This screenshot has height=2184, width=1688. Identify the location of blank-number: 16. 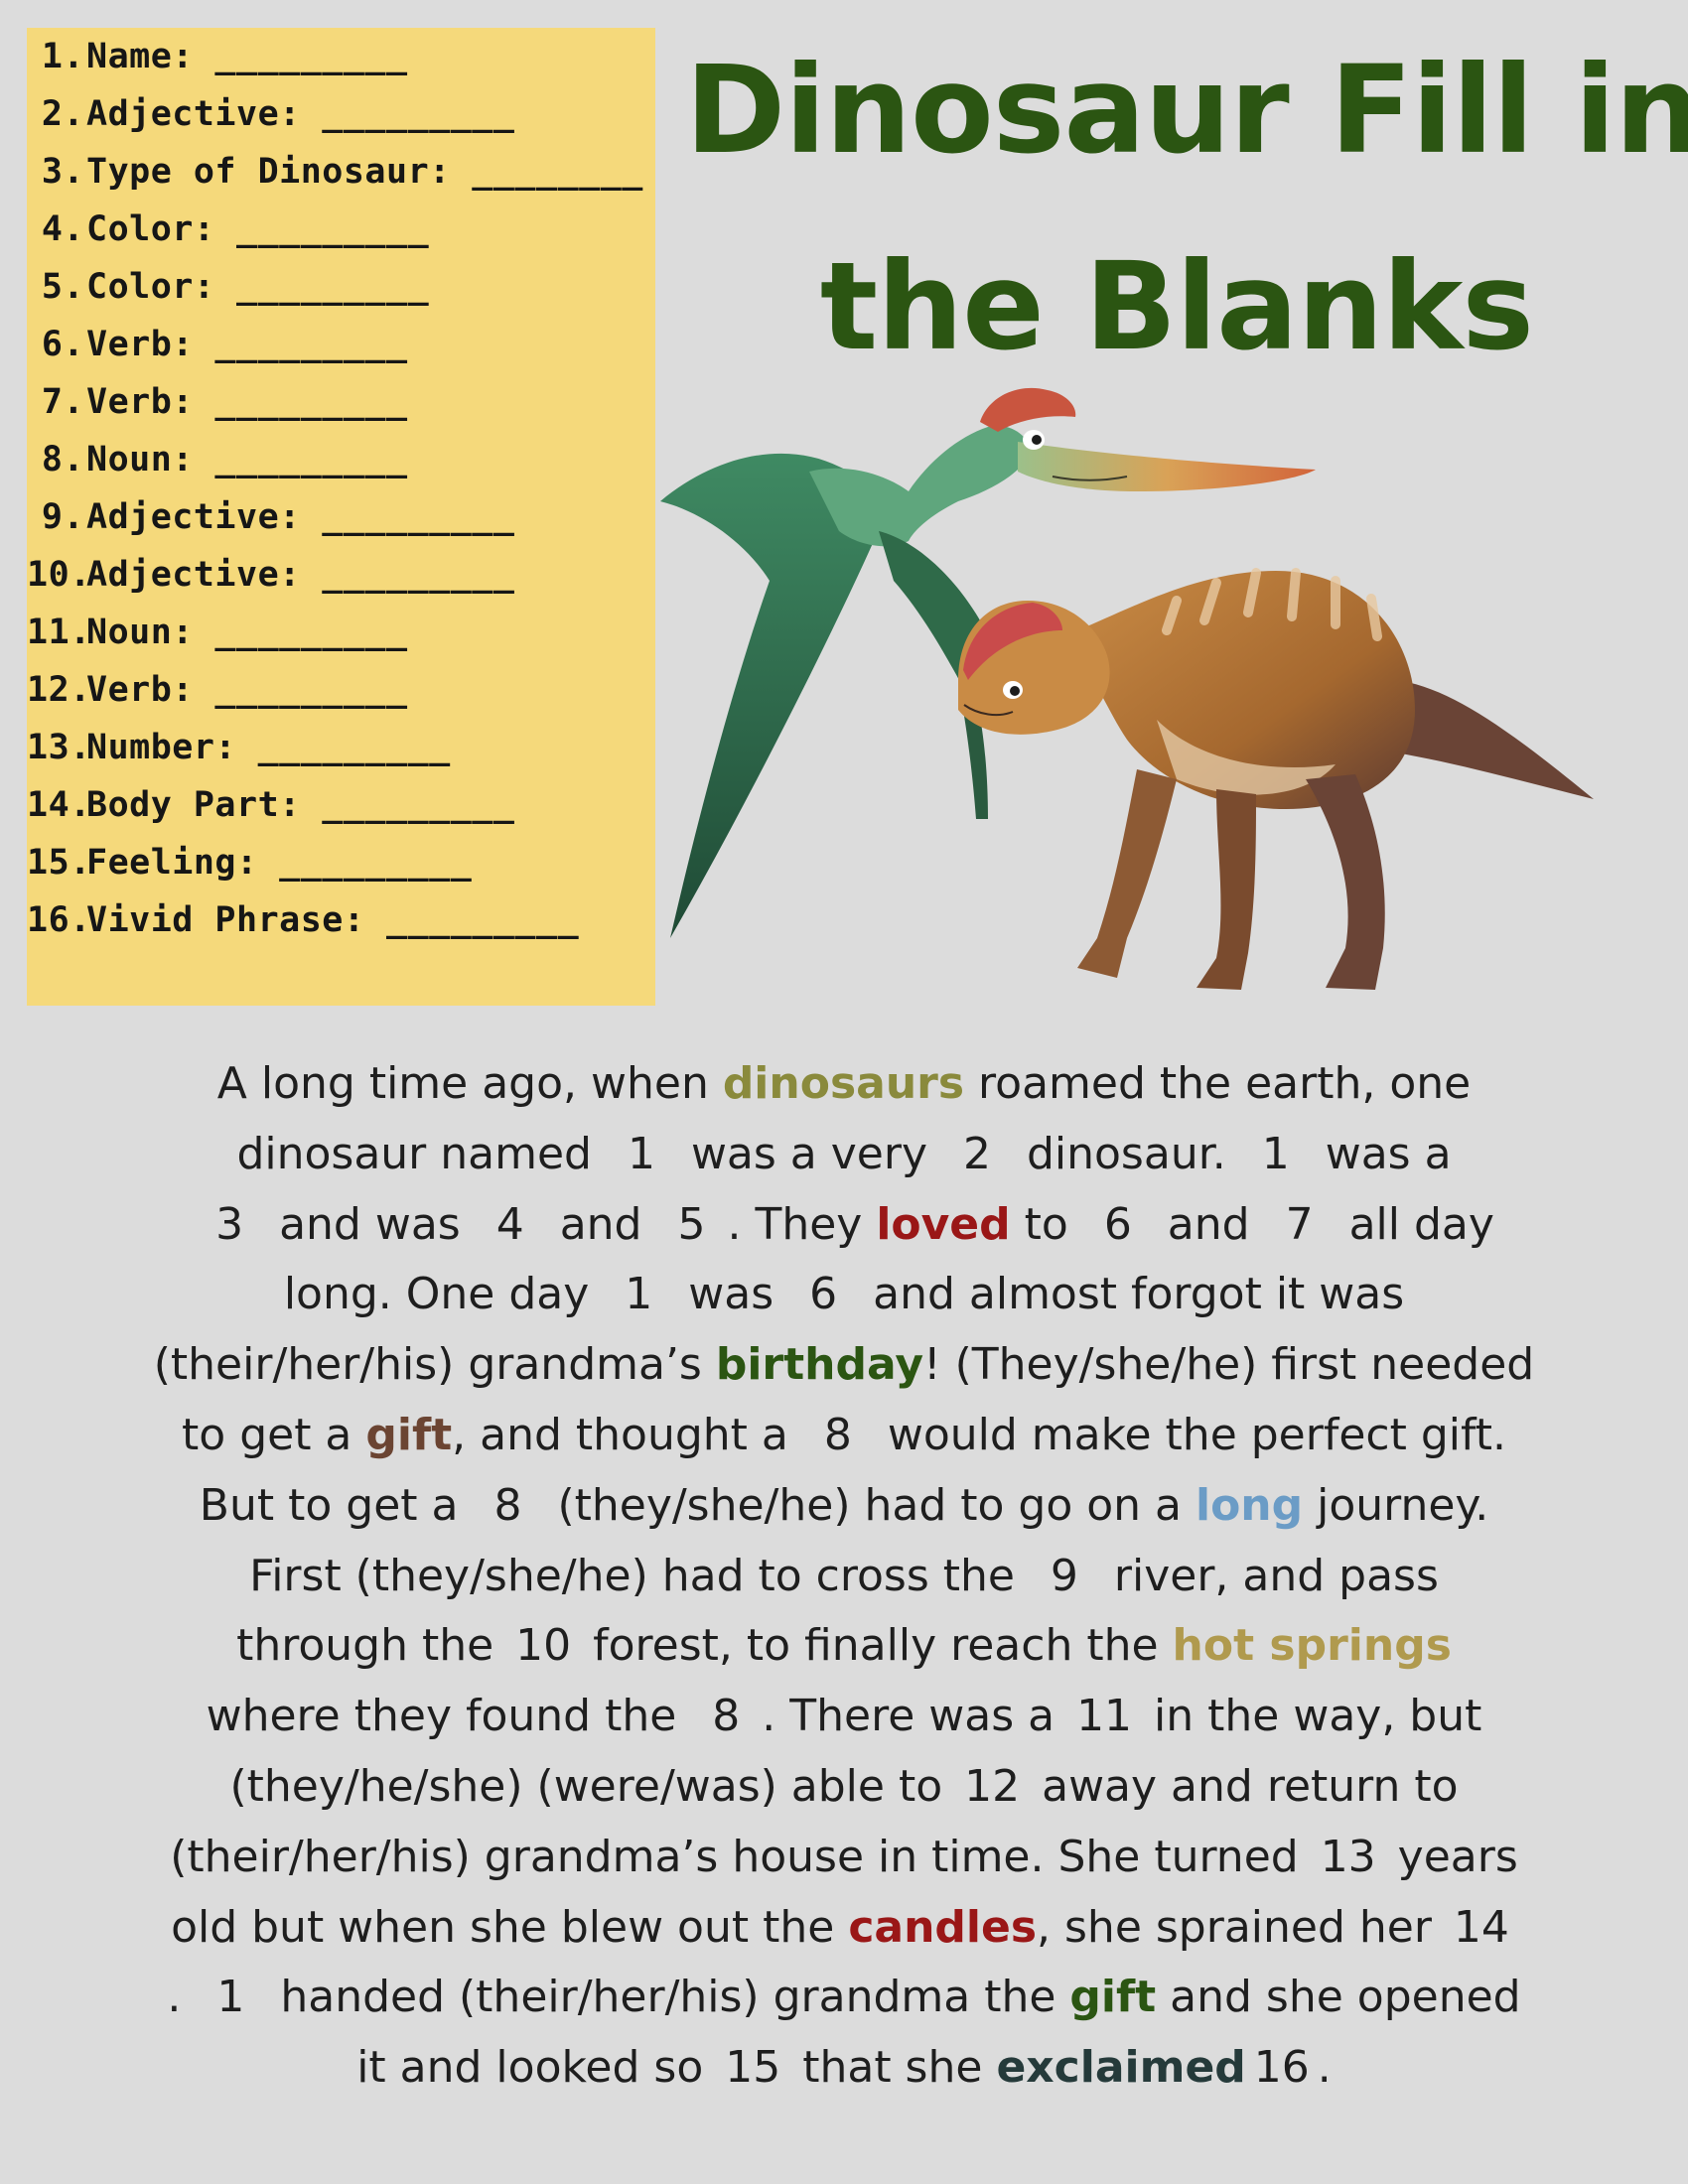
(1281, 2068).